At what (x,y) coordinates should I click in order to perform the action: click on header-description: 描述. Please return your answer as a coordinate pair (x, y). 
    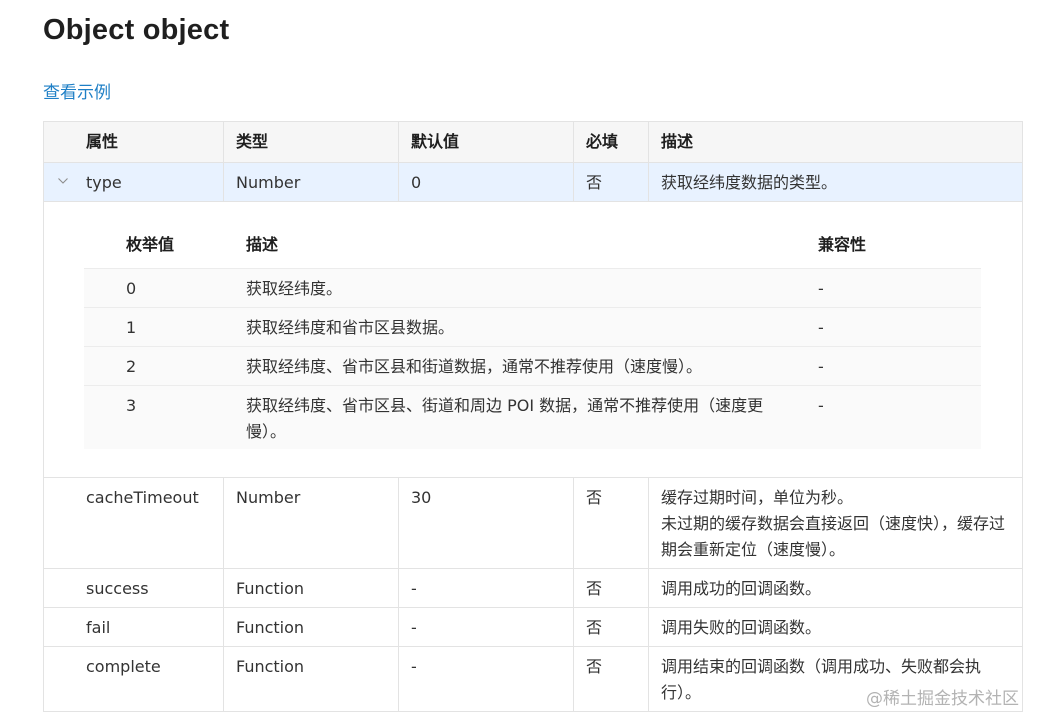
    Looking at the image, I should click on (835, 142).